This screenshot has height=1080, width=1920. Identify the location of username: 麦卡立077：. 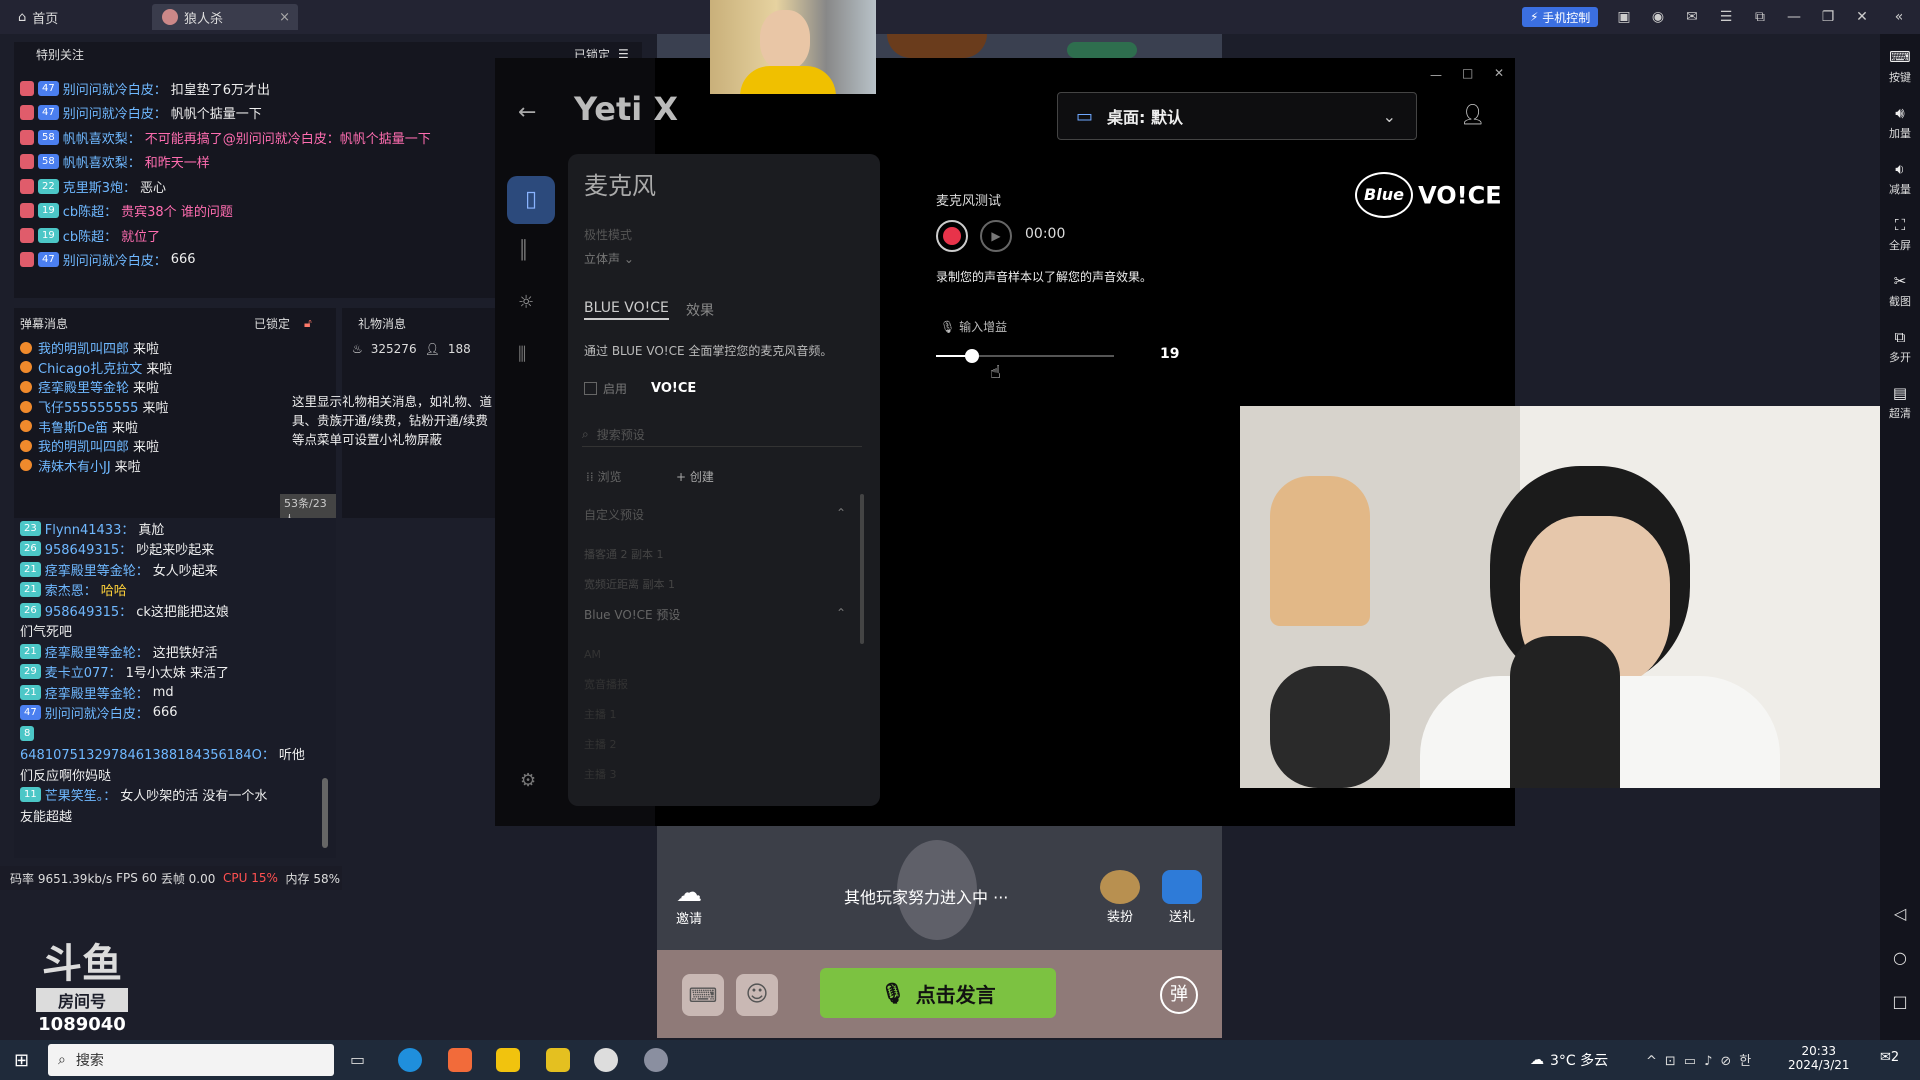
(83, 671).